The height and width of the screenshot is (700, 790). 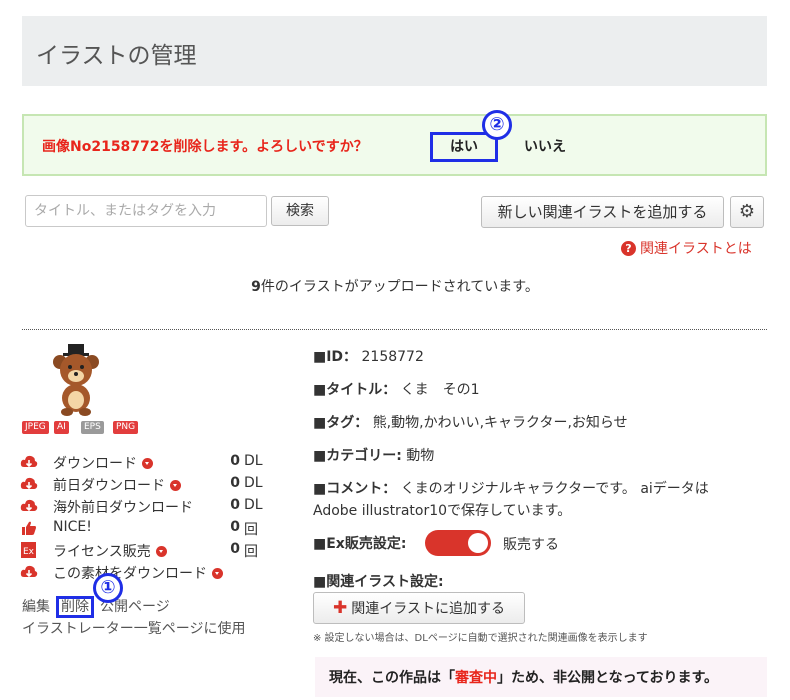 I want to click on add-to-related-button: ✚ 関連イラストに追加する, so click(x=419, y=608).